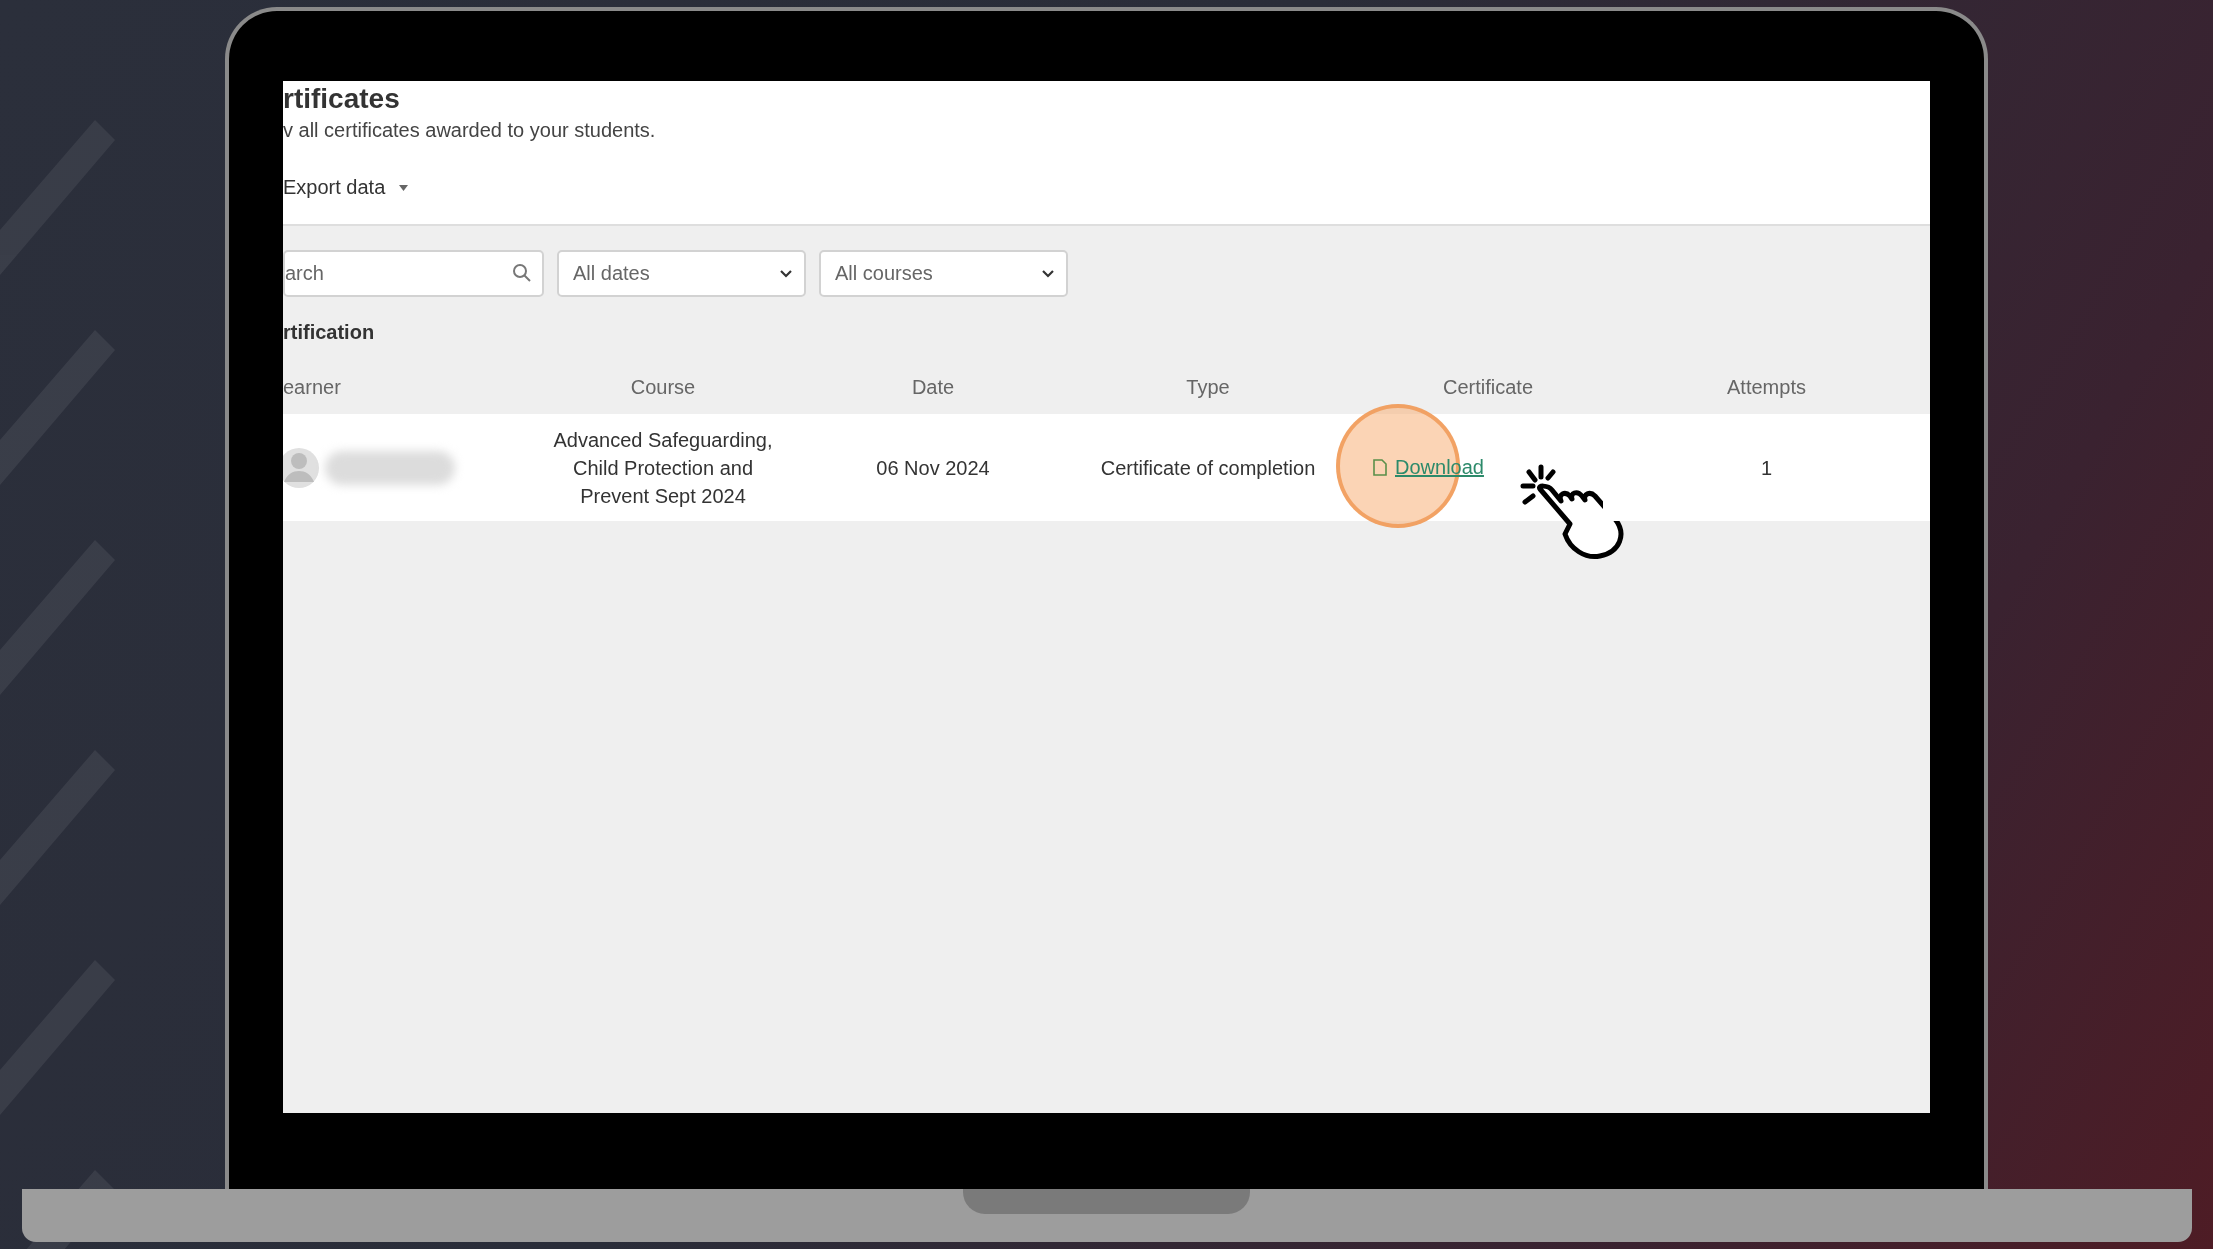  Describe the element at coordinates (681, 273) in the screenshot. I see `filter-dropdown: All dates` at that location.